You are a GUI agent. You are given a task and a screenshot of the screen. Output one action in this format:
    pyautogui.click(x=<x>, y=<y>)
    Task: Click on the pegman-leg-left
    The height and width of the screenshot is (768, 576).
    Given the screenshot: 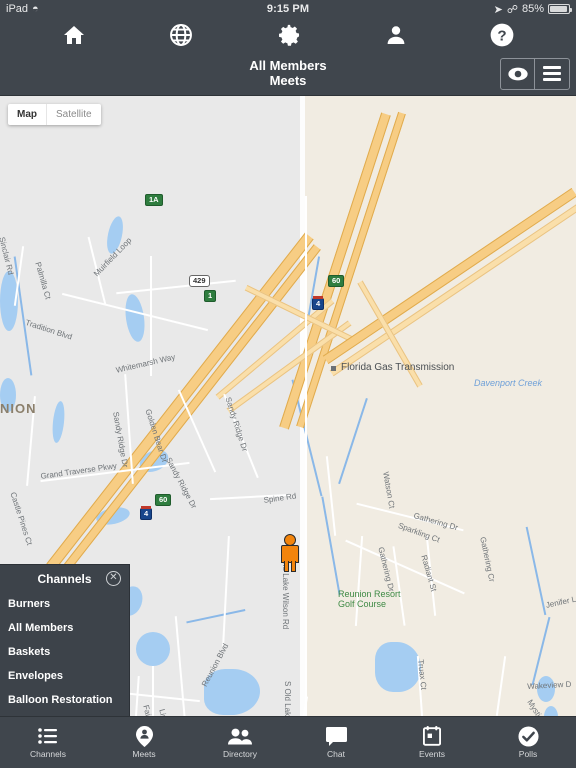 What is the action you would take?
    pyautogui.click(x=286, y=566)
    